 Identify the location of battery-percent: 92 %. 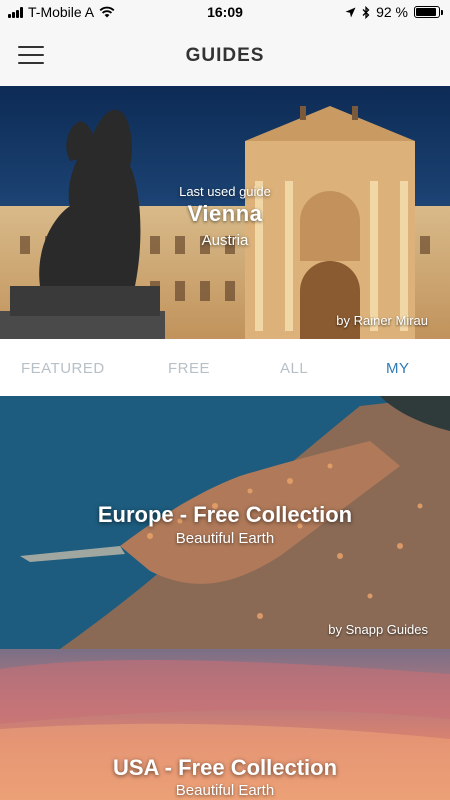
(392, 12).